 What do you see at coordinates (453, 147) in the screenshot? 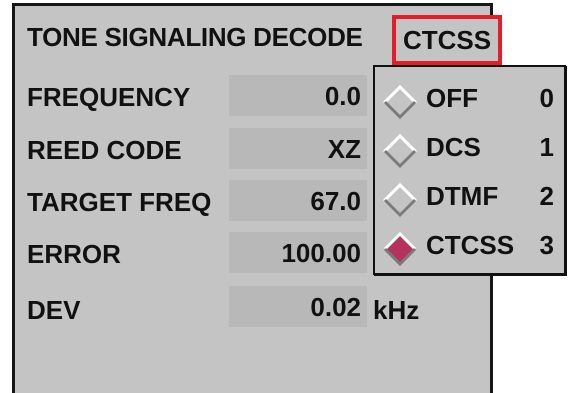
I see `option-dcs-label: DCS` at bounding box center [453, 147].